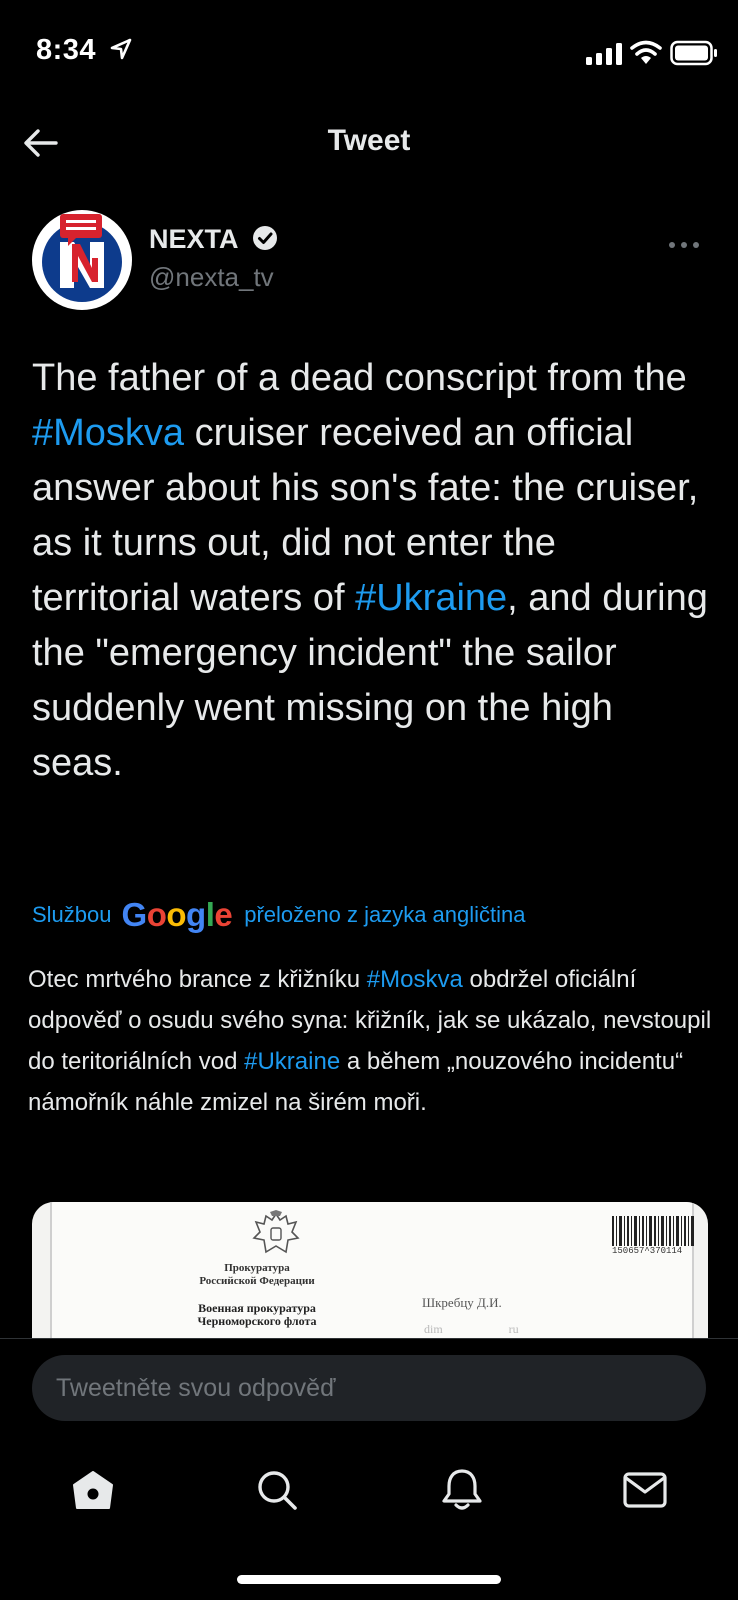 This screenshot has width=738, height=1600. I want to click on nav-search, so click(277, 1490).